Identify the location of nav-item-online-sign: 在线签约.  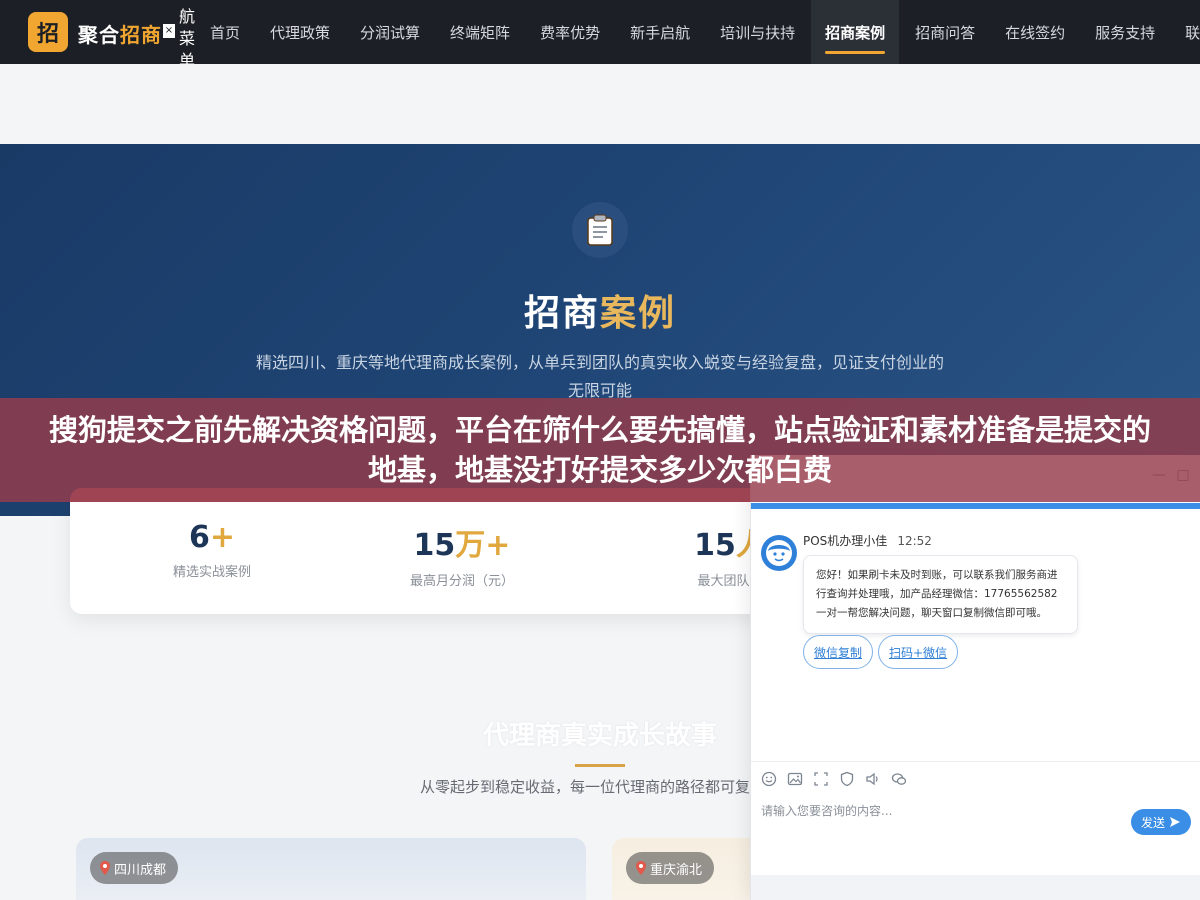
(1035, 32).